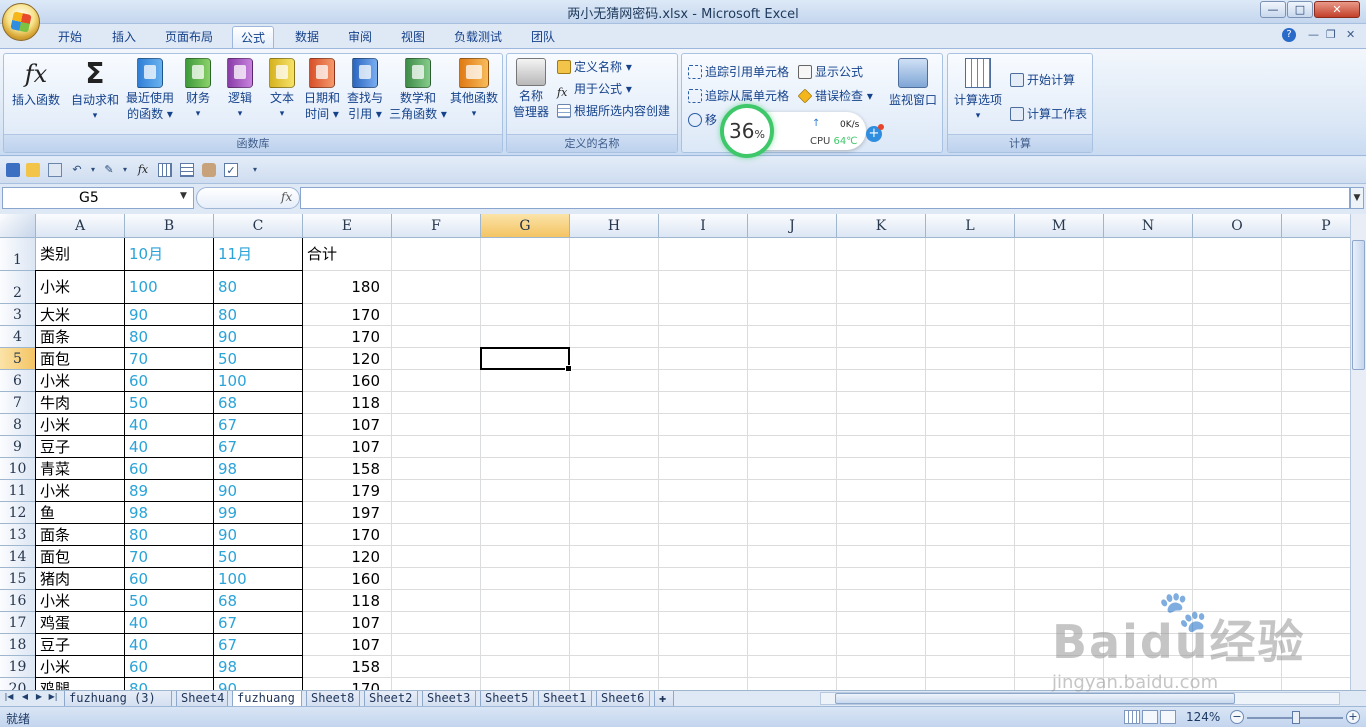 The image size is (1366, 727). Describe the element at coordinates (21, 22) in the screenshot. I see `office-button` at that location.